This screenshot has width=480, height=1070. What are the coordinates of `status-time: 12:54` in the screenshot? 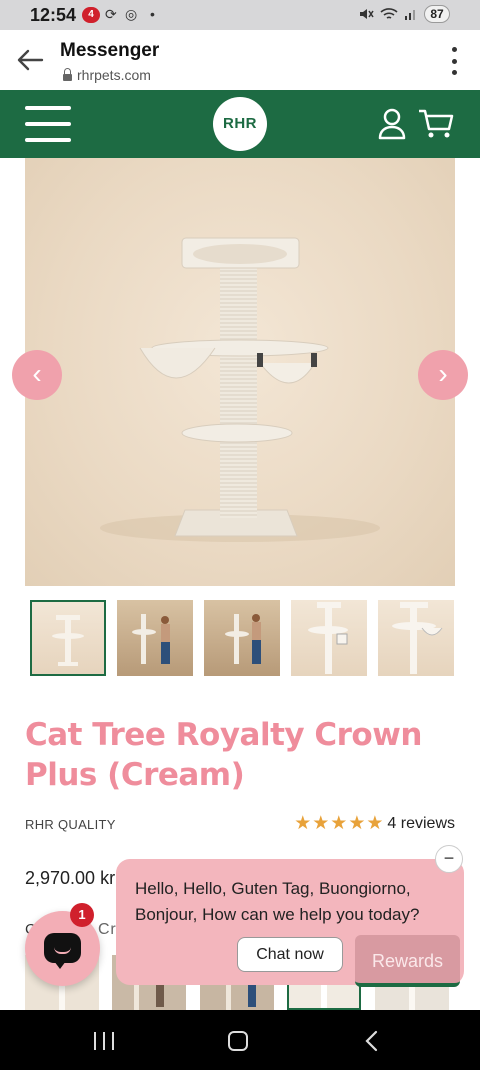 It's located at (53, 15).